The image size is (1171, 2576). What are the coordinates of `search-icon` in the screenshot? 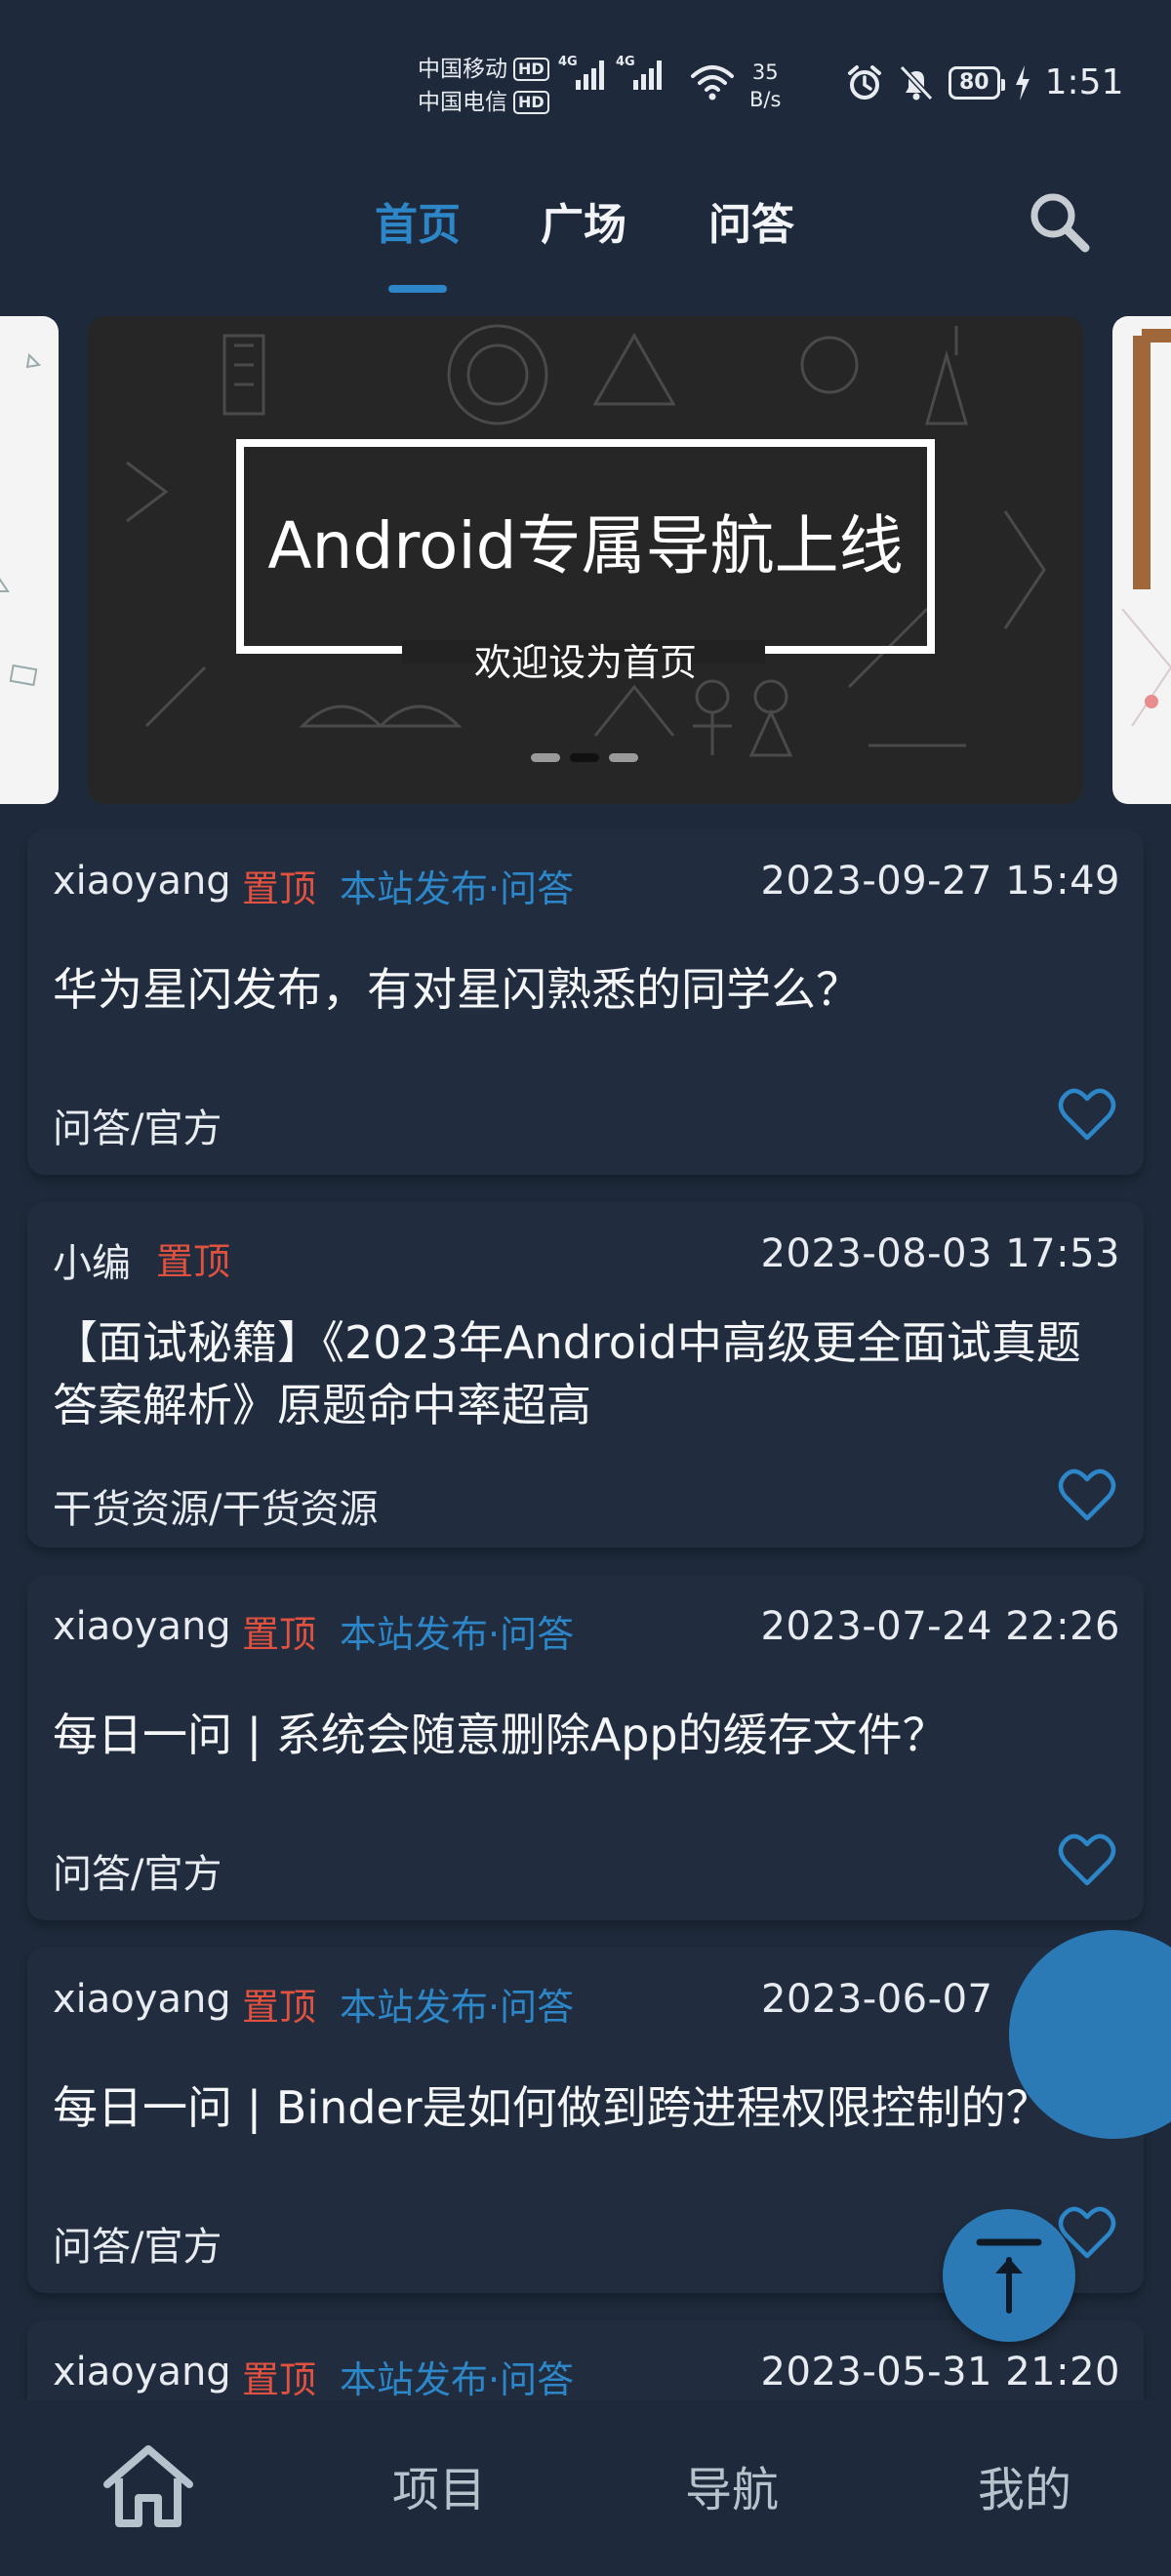 It's located at (1059, 221).